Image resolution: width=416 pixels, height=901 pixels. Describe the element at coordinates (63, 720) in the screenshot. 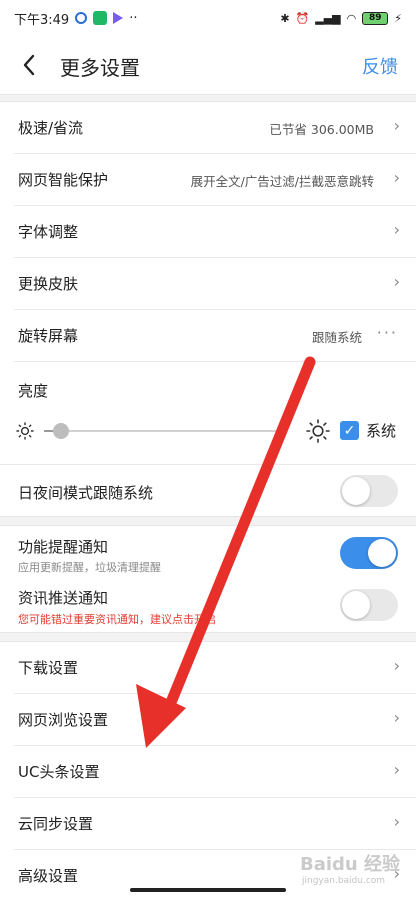

I see `row-label: 网页浏览设置` at that location.